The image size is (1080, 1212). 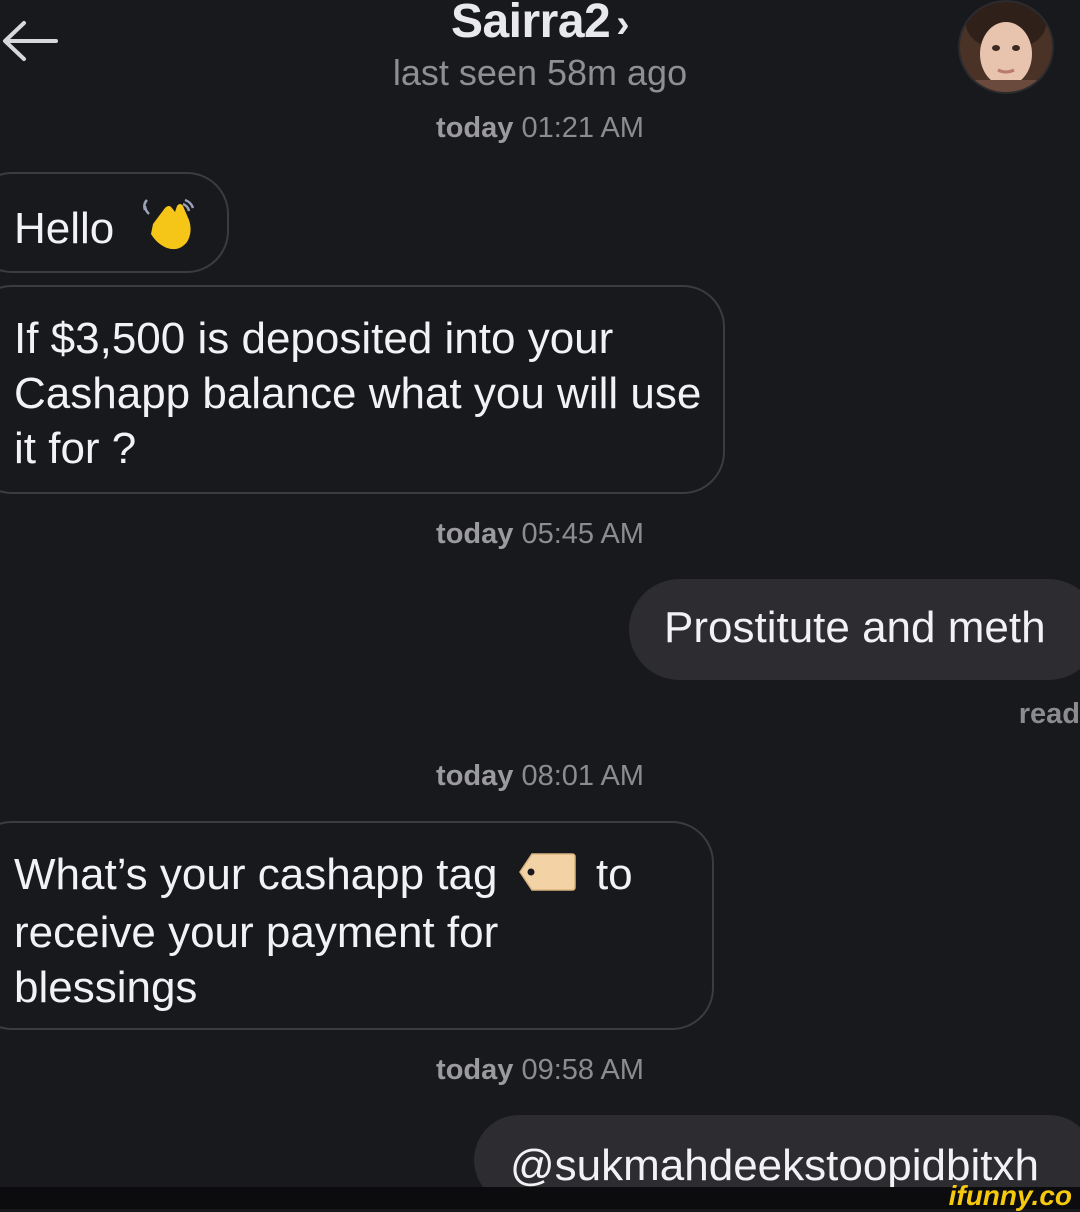 I want to click on message-text: Prostitute and meth, so click(x=855, y=627).